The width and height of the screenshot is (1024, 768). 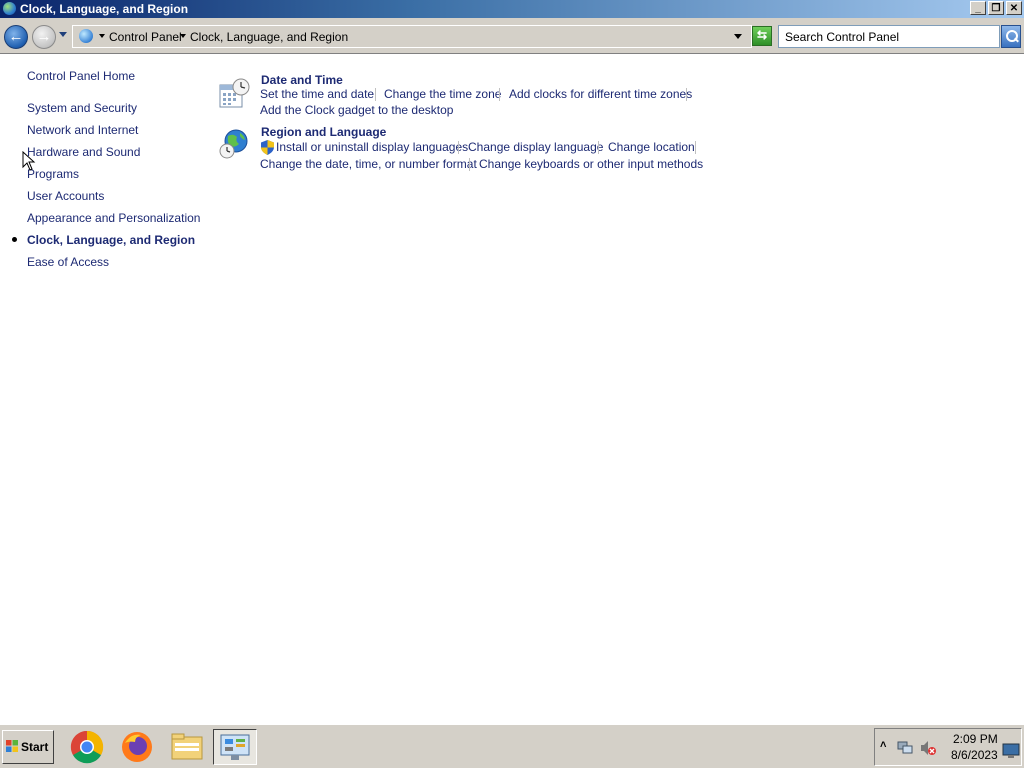 What do you see at coordinates (368, 164) in the screenshot?
I see `task-change-date-time-number-format: Change the date, time, or number format` at bounding box center [368, 164].